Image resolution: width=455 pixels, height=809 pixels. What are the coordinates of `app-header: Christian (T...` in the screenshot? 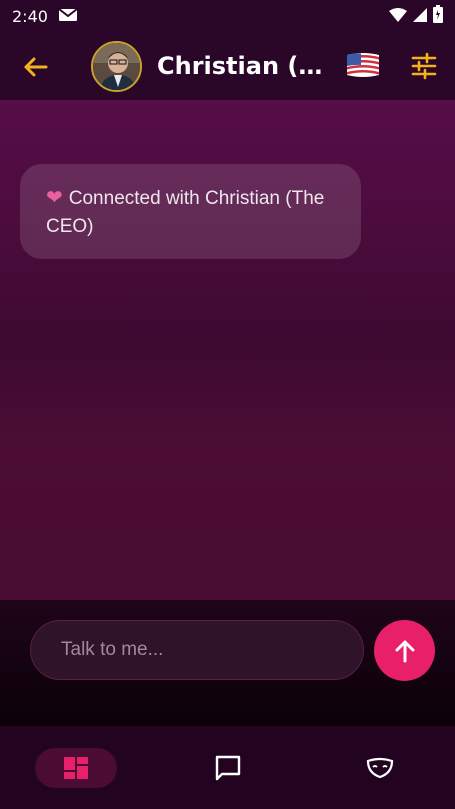 It's located at (227, 66).